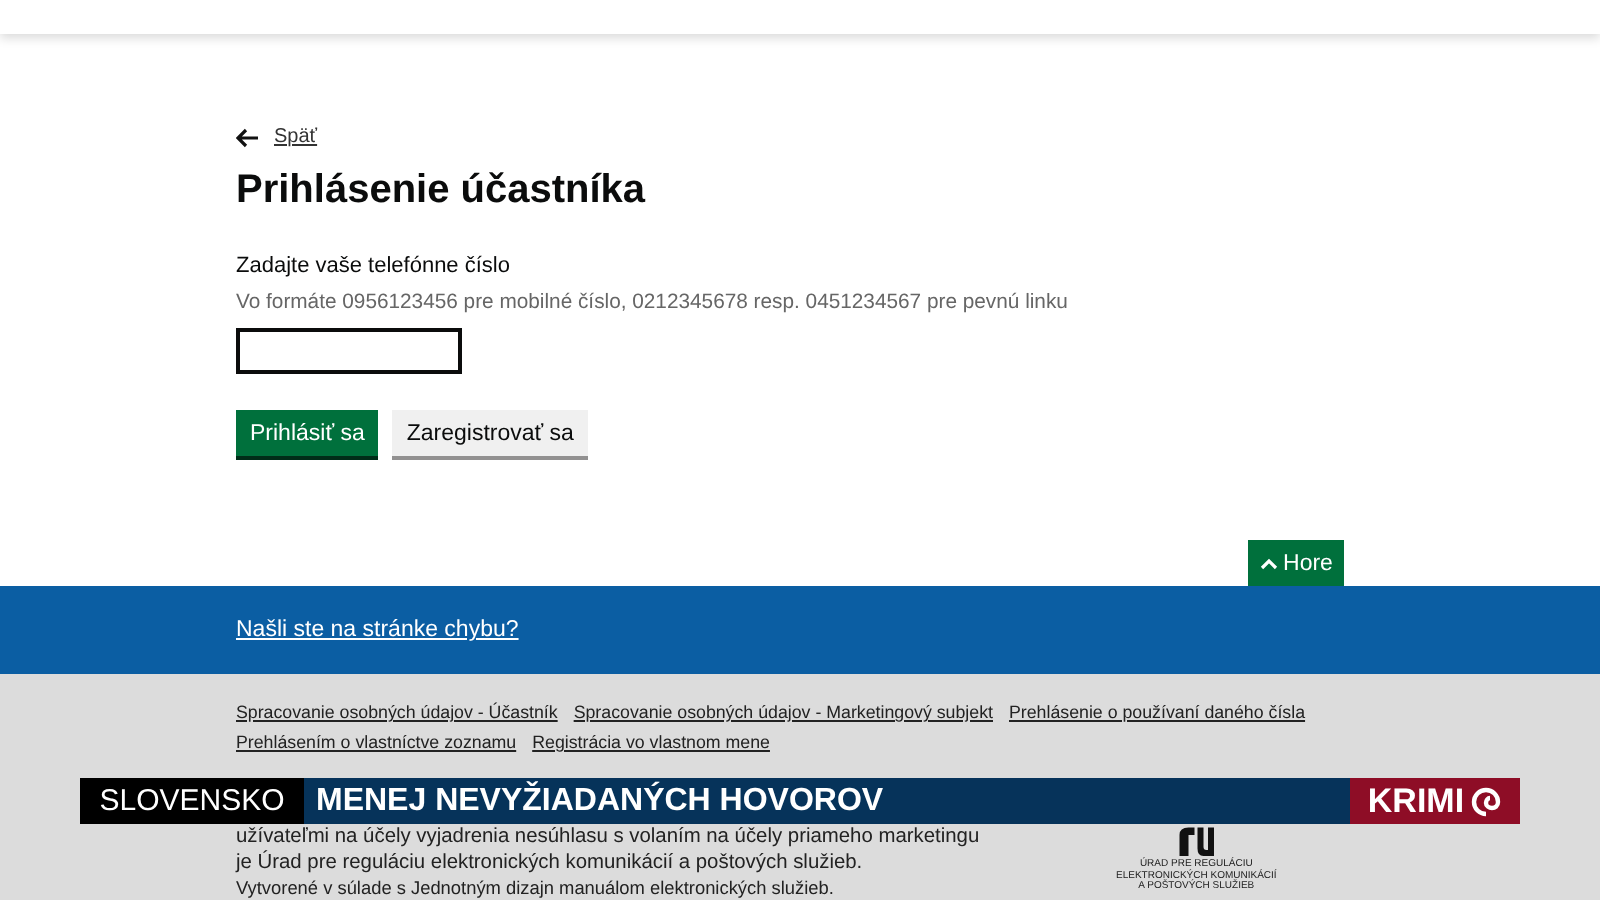 This screenshot has height=900, width=1600. Describe the element at coordinates (374, 267) in the screenshot. I see `field-label: Zadajte vaše telefónne číslo` at that location.